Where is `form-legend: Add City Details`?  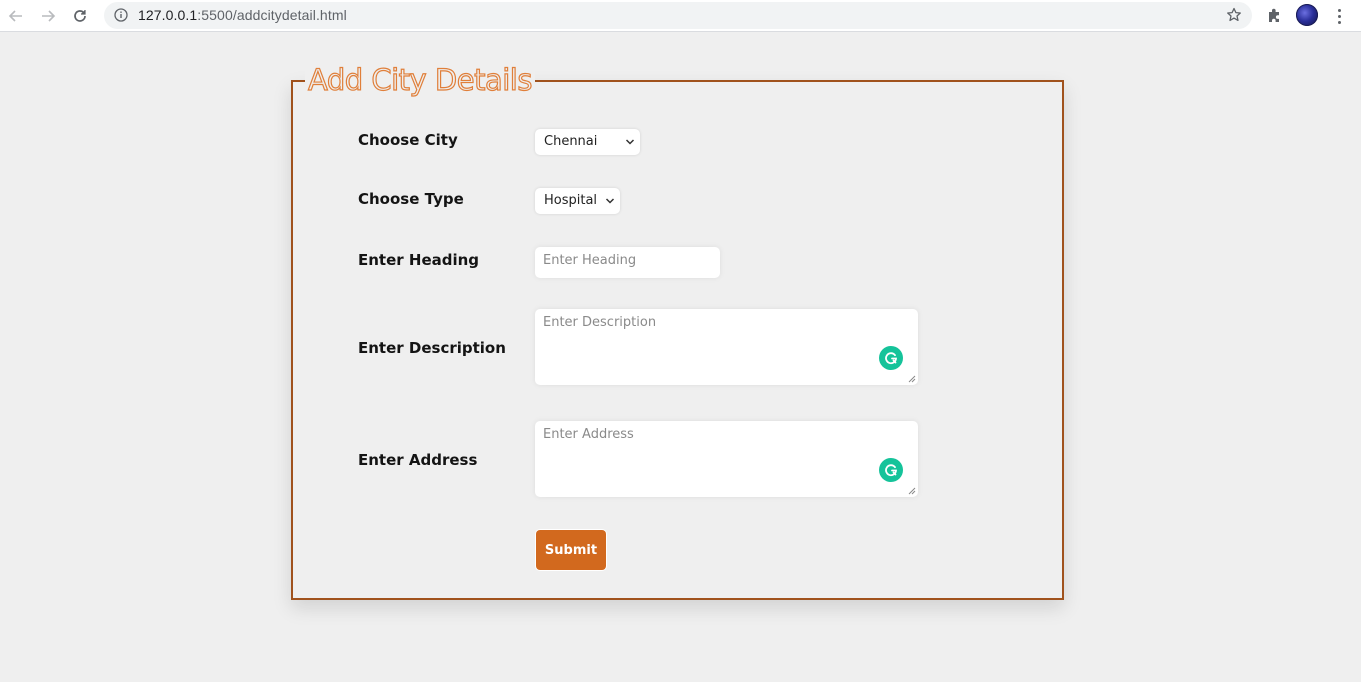 form-legend: Add City Details is located at coordinates (420, 80).